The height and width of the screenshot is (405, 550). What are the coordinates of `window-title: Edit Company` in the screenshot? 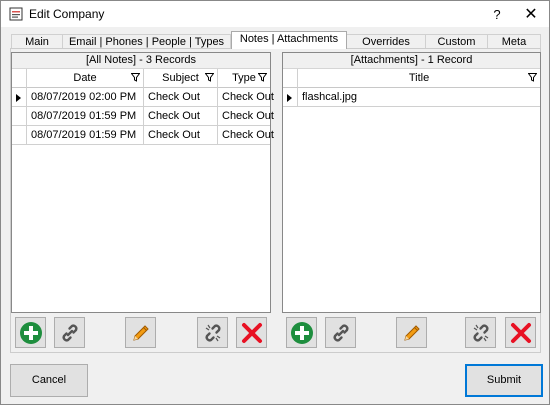 It's located at (67, 14).